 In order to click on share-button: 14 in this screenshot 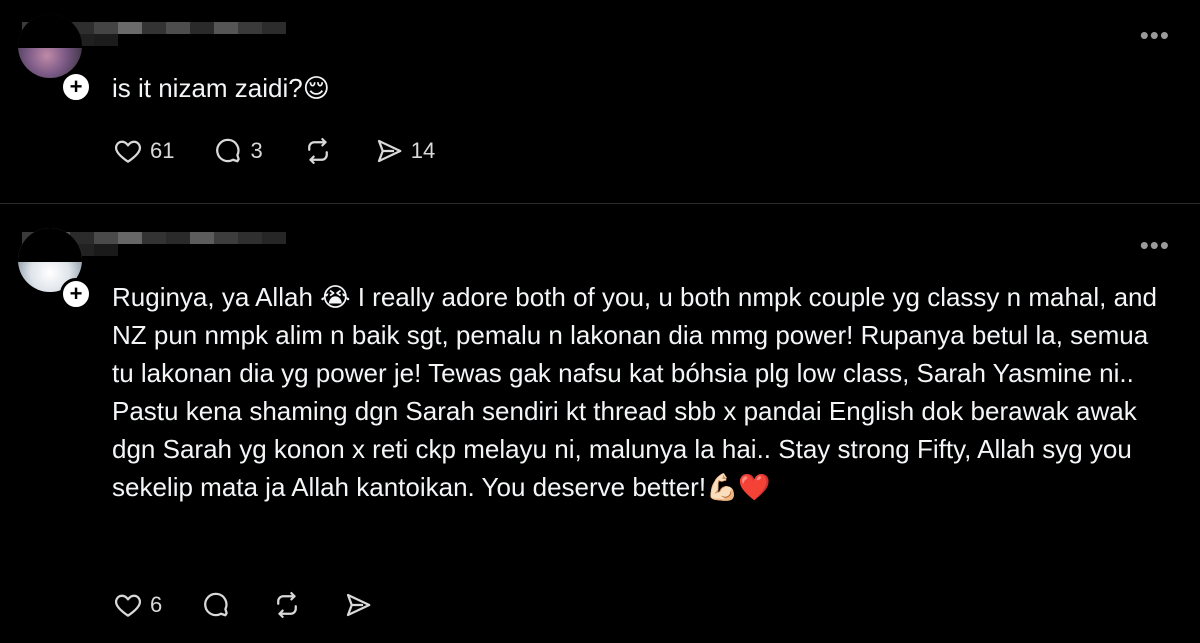, I will do `click(404, 151)`.